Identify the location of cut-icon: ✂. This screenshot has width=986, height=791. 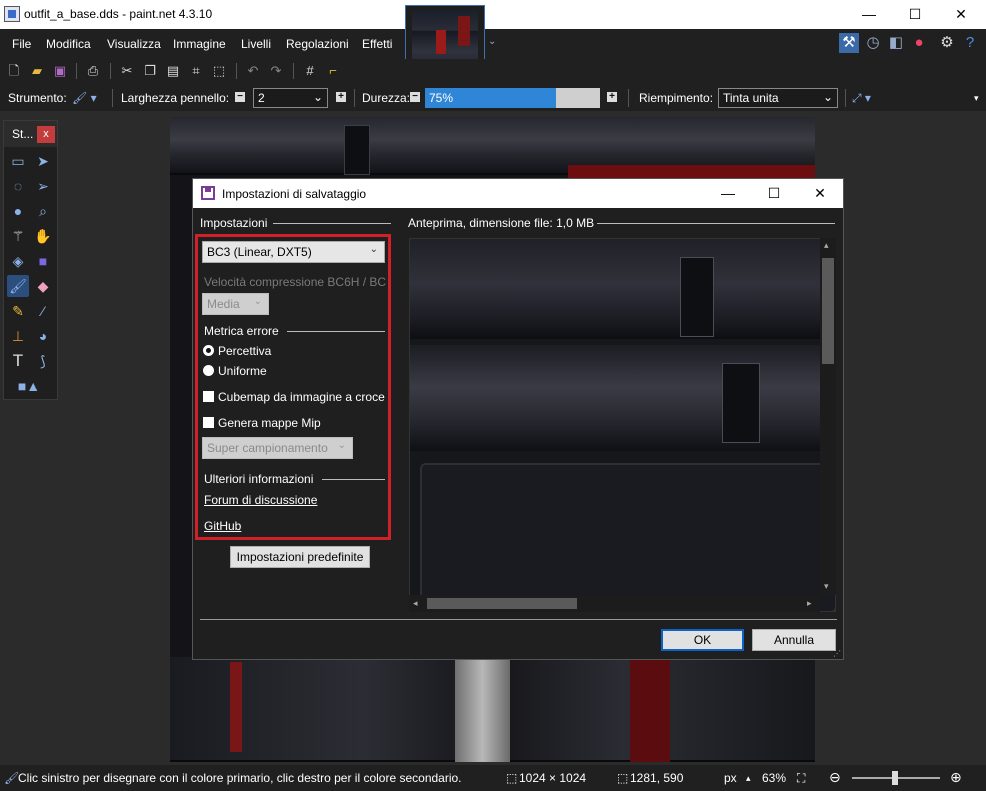
(127, 71).